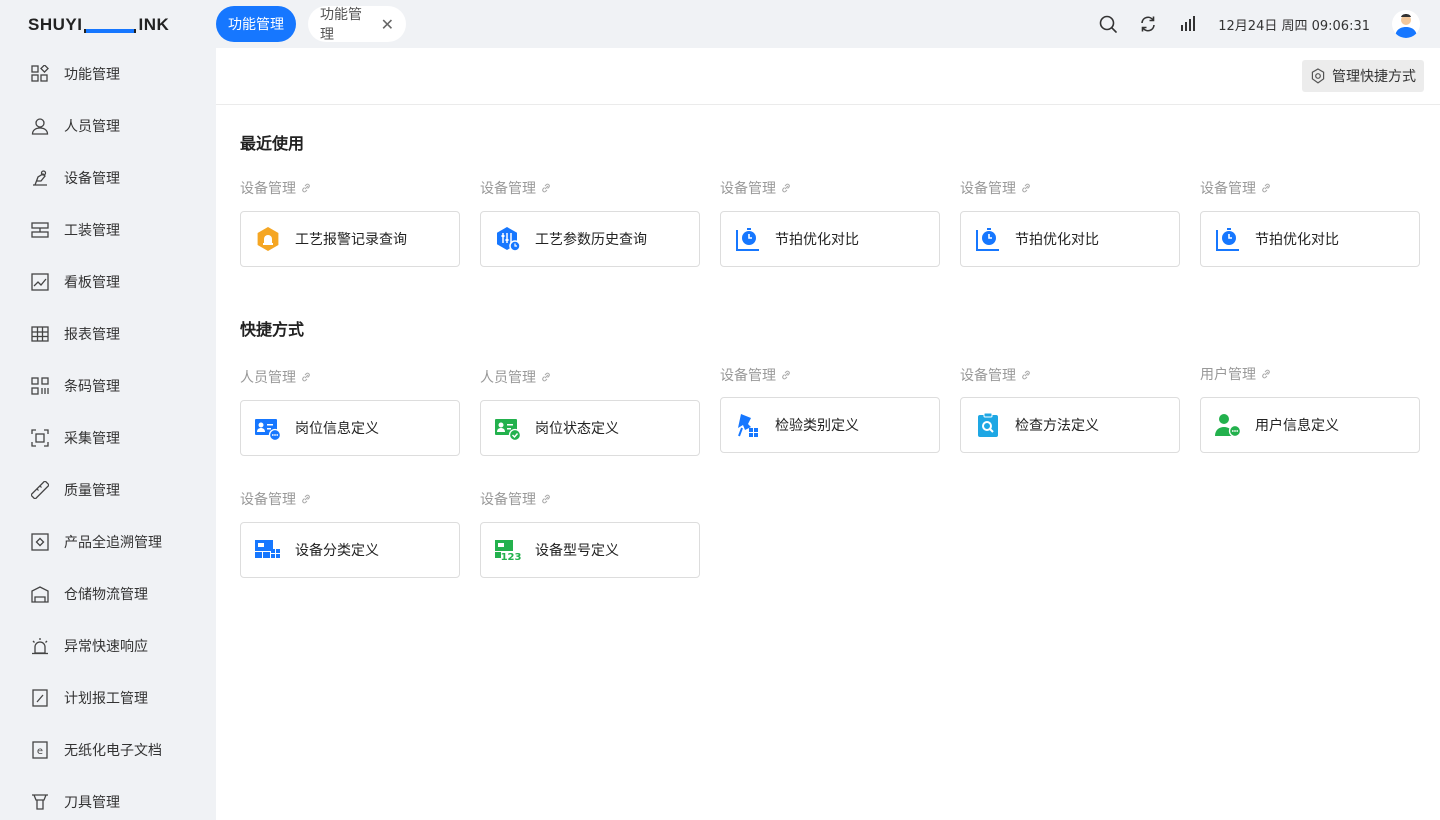 This screenshot has height=820, width=1440. I want to click on search-icon, so click(1108, 24).